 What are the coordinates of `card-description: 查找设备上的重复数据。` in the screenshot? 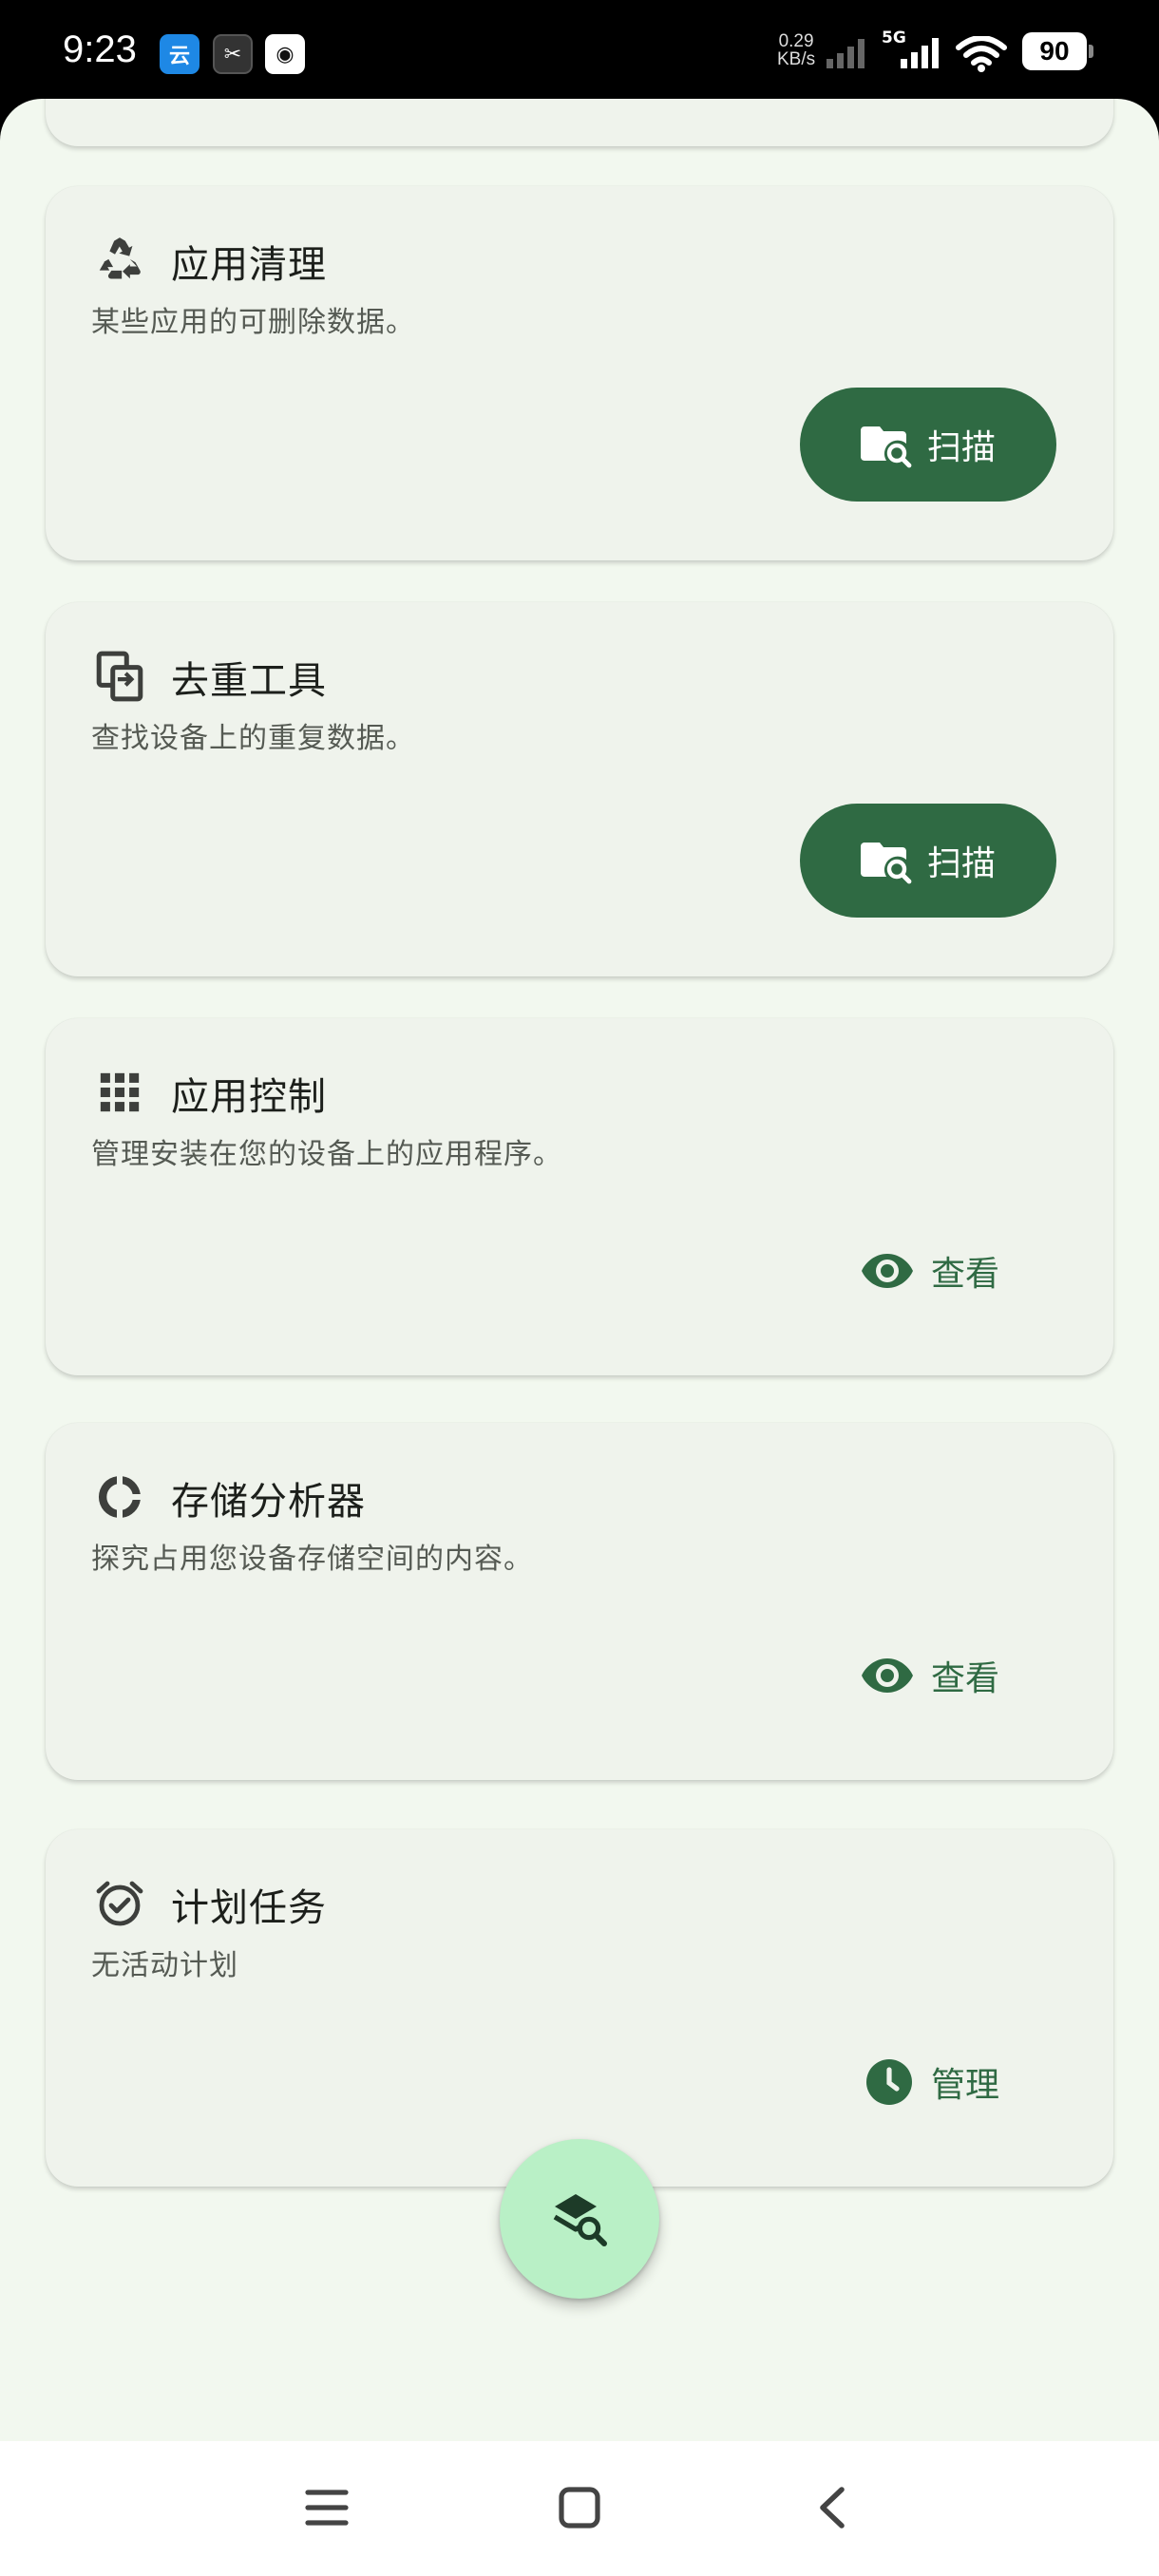 It's located at (253, 738).